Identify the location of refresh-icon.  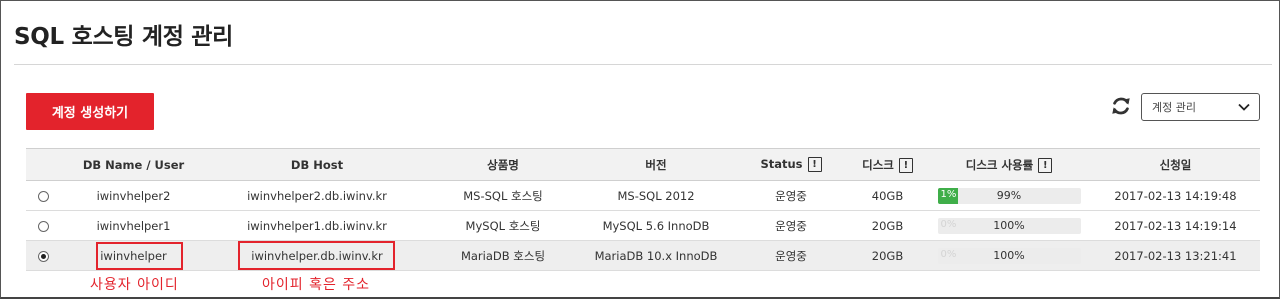
(1121, 106).